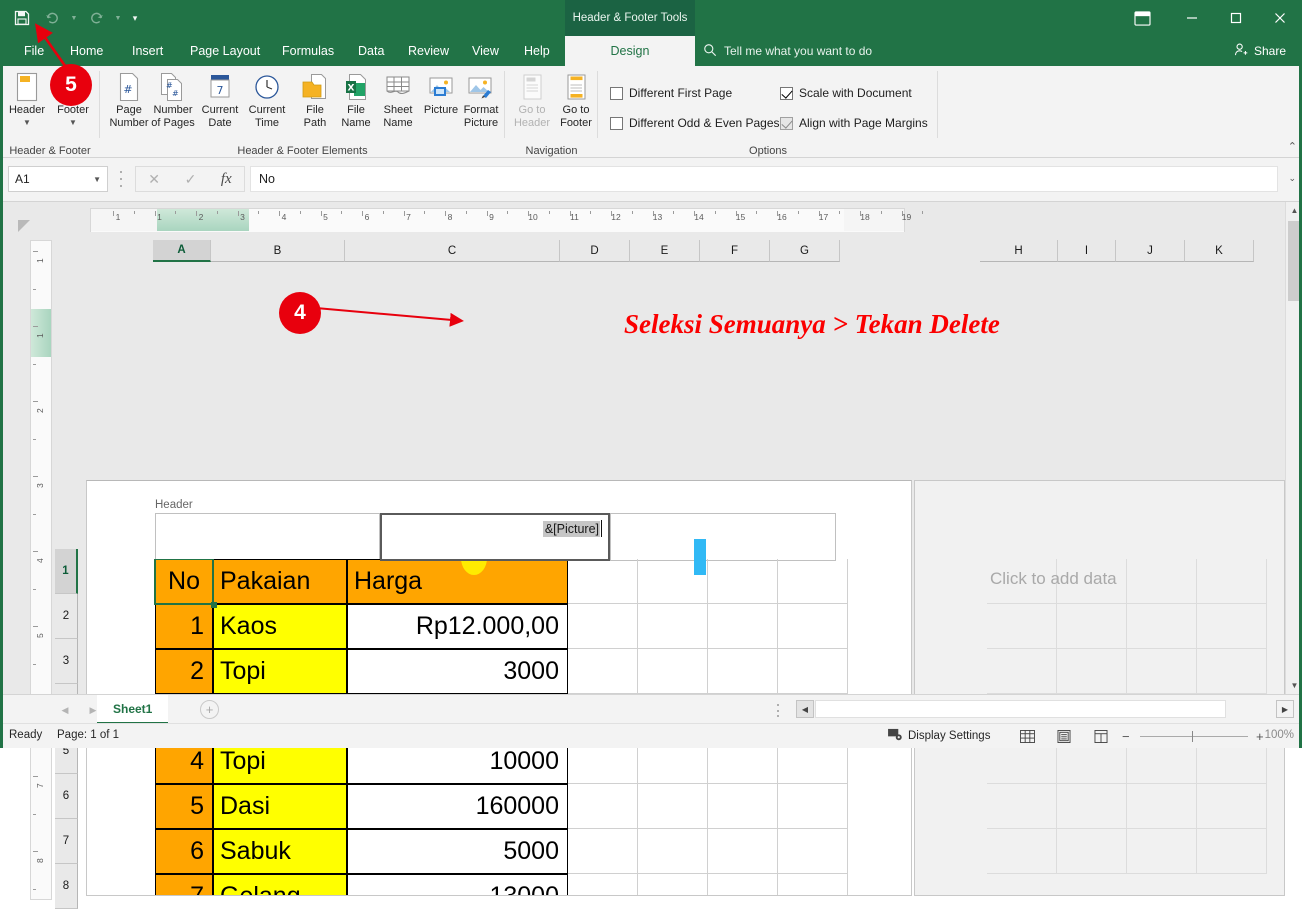 The width and height of the screenshot is (1302, 909). Describe the element at coordinates (133, 709) in the screenshot. I see `sheet-tab-sheet1: Sheet1` at that location.